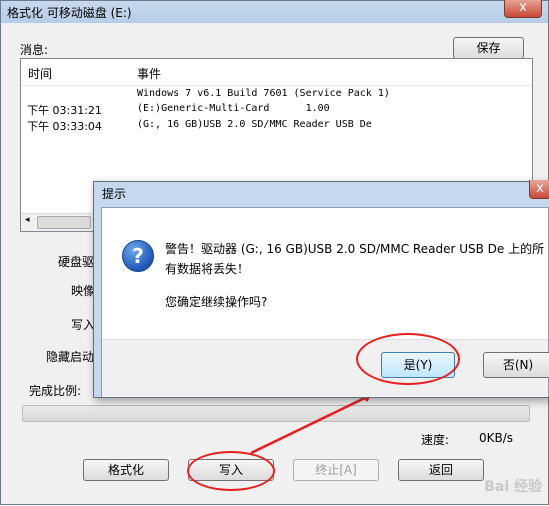 Image resolution: width=549 pixels, height=506 pixels. What do you see at coordinates (207, 269) in the screenshot?
I see `dialog-warning-line2: 有数据将丢失！` at bounding box center [207, 269].